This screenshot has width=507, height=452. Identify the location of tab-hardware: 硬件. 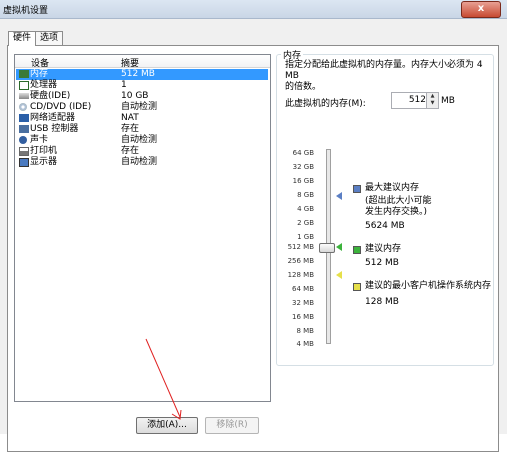
(22, 38).